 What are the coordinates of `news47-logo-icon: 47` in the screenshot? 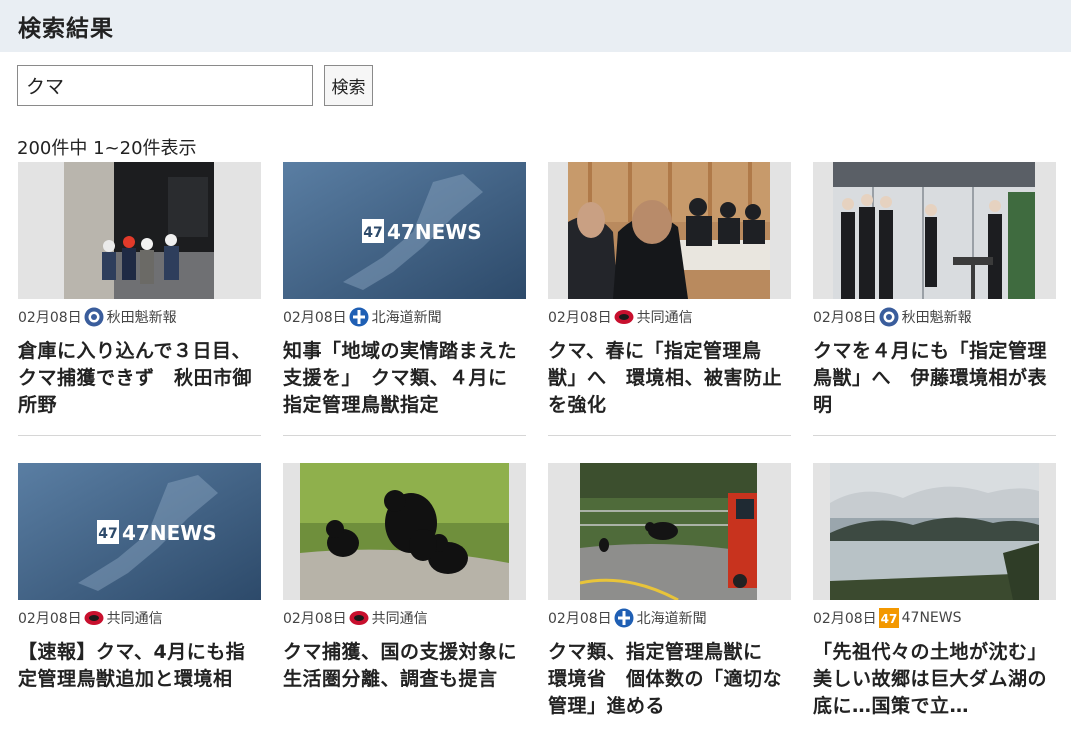 It's located at (888, 618).